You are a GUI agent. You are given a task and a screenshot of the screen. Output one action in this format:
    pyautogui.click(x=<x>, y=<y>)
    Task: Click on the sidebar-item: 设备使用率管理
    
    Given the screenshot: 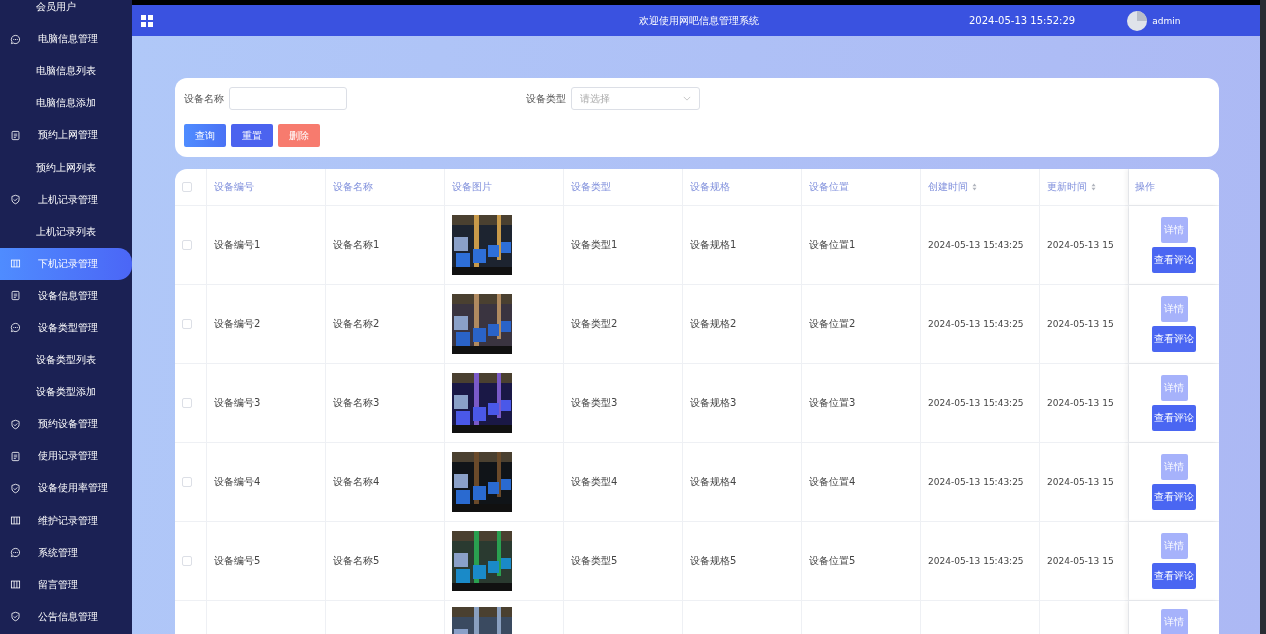 What is the action you would take?
    pyautogui.click(x=66, y=488)
    